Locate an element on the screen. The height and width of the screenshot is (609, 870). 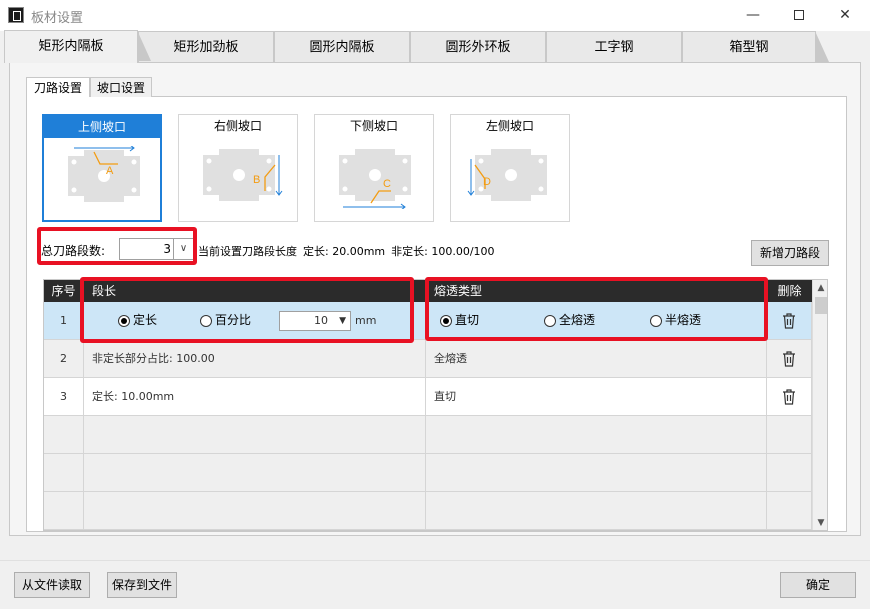
segment-info-variable: 非定长: 100.00/100 is located at coordinates (443, 251).